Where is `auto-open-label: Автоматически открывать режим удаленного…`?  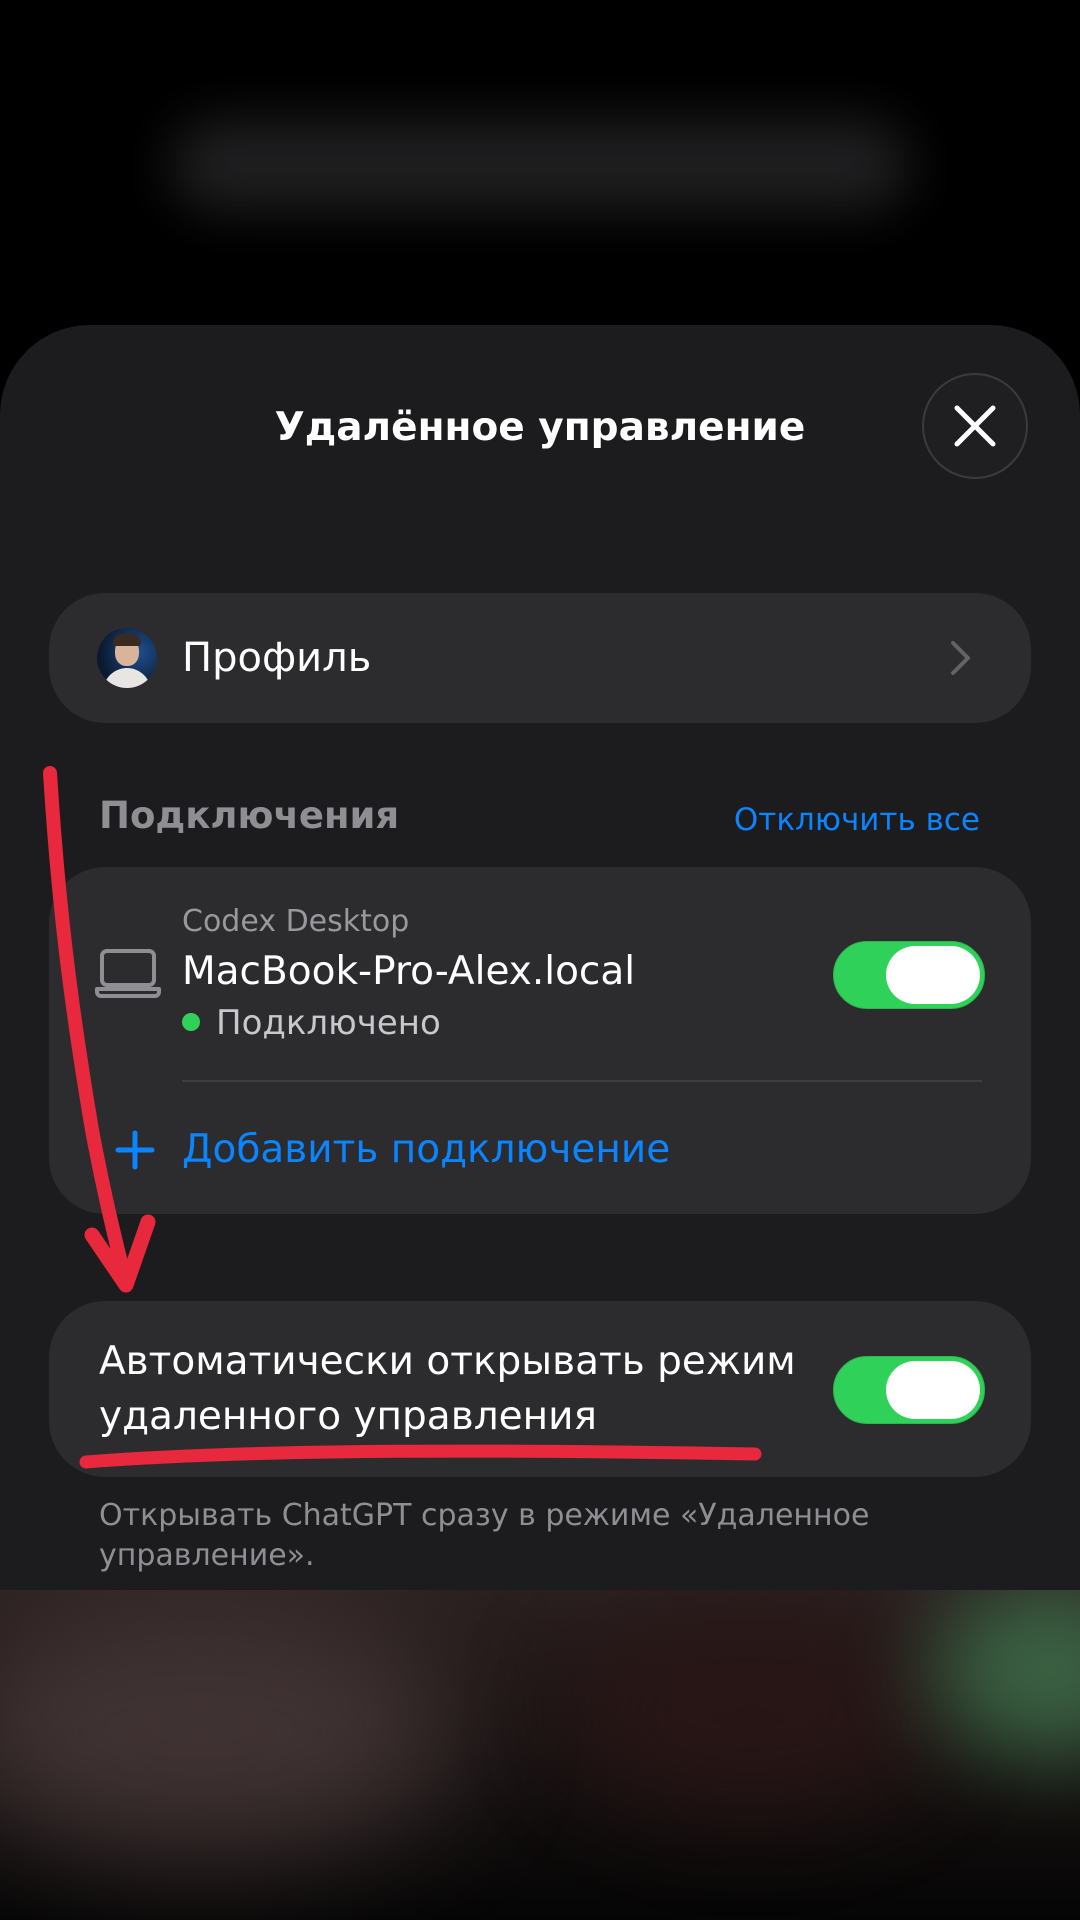
auto-open-label: Автоматически открывать режим удаленного… is located at coordinates (447, 1389).